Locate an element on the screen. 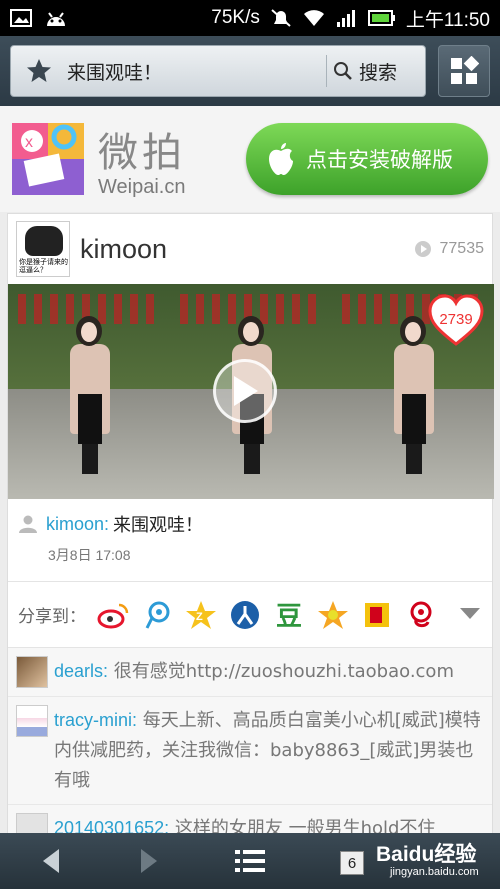  sohu-icon is located at coordinates (377, 615).